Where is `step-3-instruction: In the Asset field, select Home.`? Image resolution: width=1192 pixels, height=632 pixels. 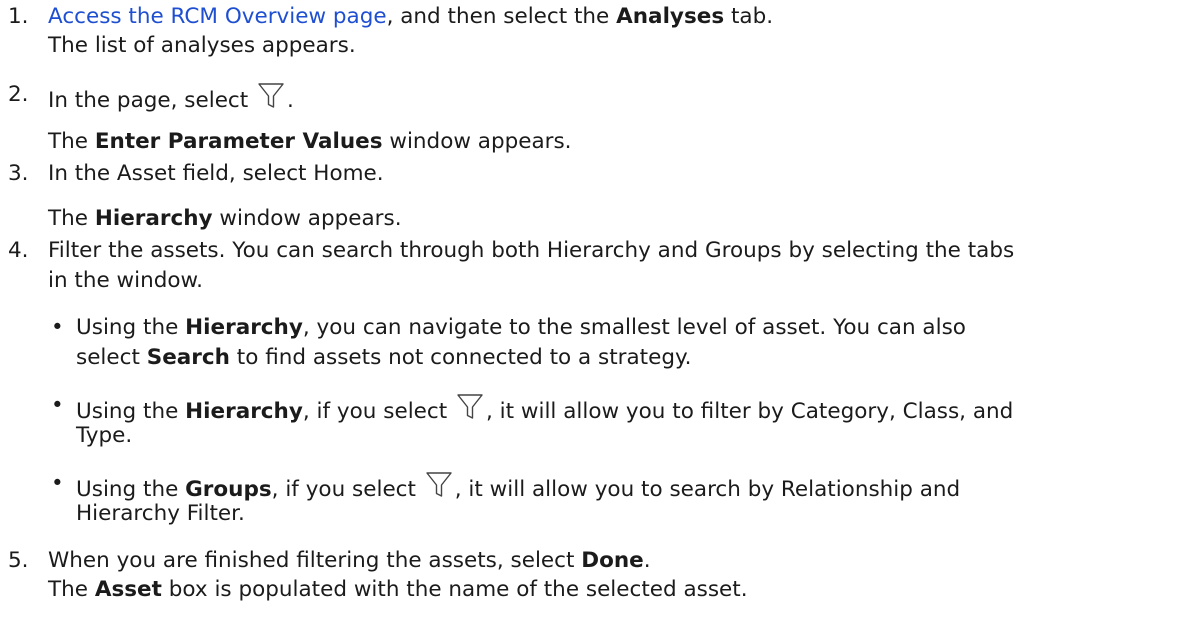 step-3-instruction: In the Asset field, select Home. is located at coordinates (216, 173).